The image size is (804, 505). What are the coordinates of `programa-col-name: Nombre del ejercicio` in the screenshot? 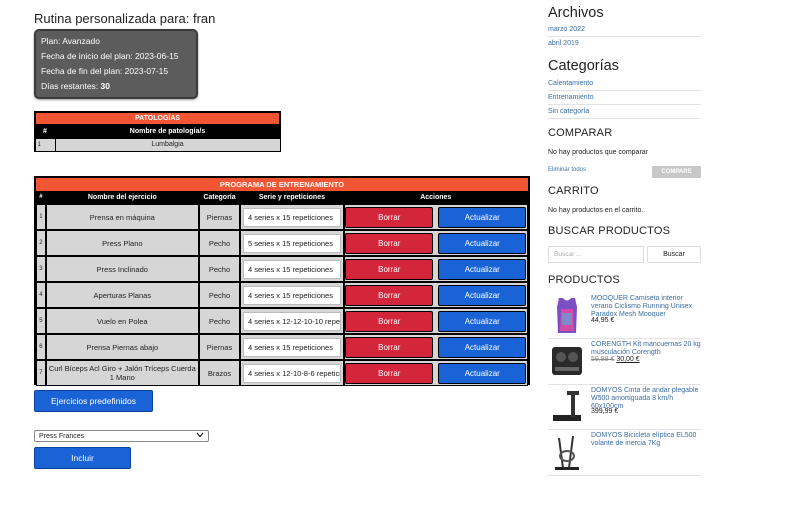 It's located at (122, 197).